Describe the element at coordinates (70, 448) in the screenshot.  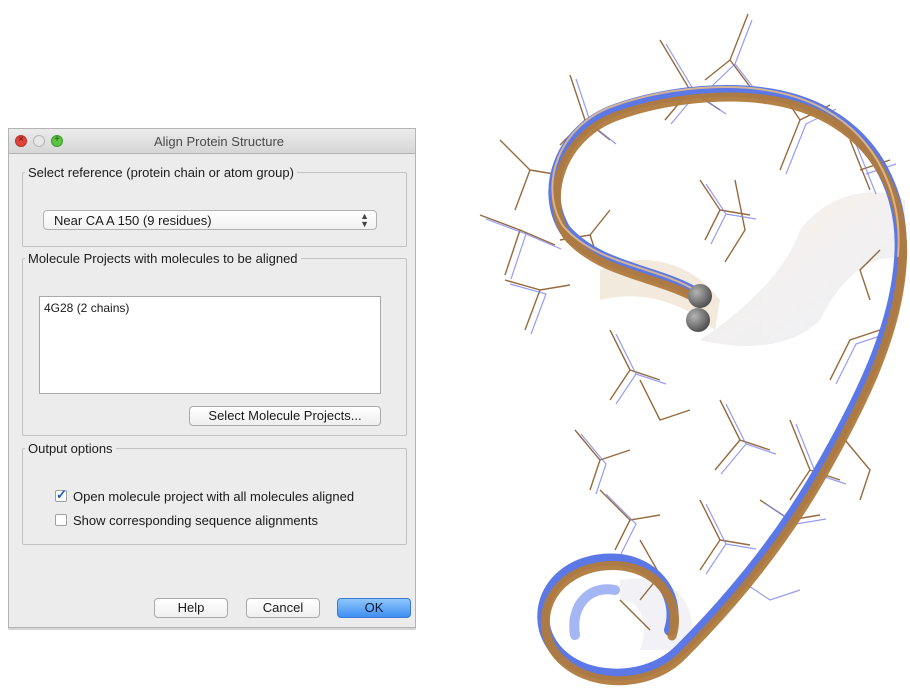
I see `output-options-legend: Output options` at that location.